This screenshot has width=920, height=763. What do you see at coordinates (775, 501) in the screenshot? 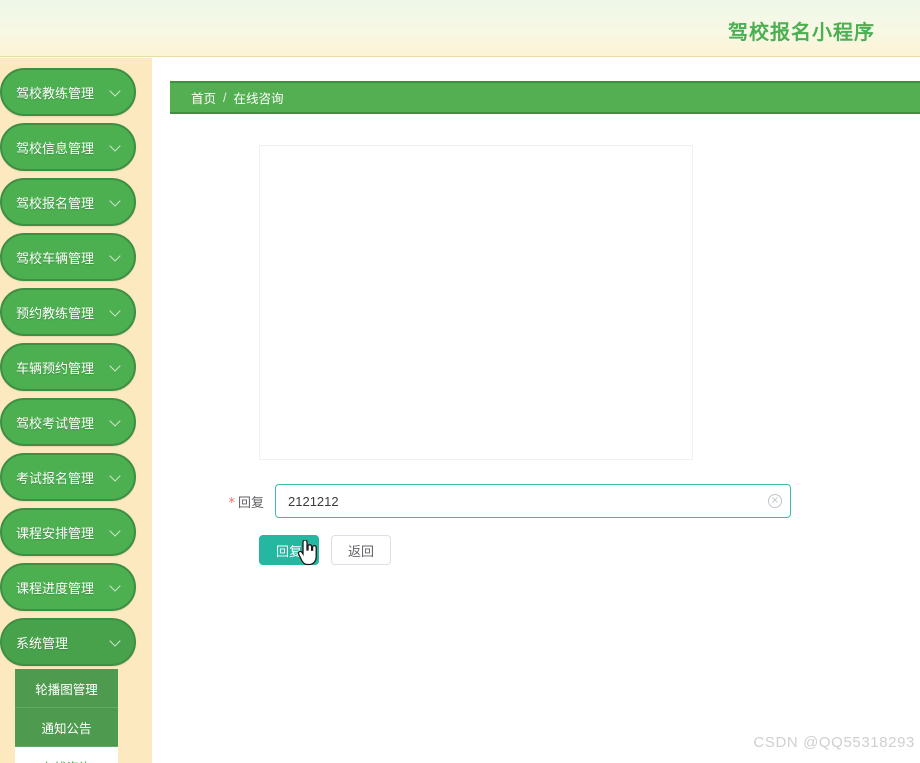
I see `clear-input-icon: ×` at bounding box center [775, 501].